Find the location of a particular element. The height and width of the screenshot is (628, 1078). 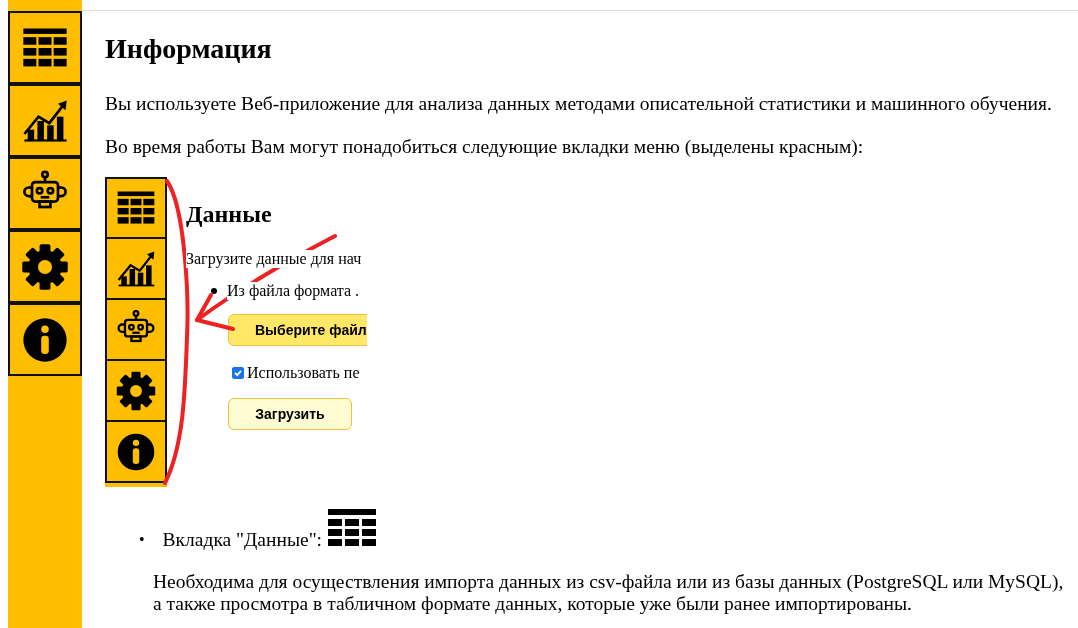

tab-description: Необходима для осуществления импорта данных из csv-файла или из базы данных (PostgreSQL или MySQL), а также просмотра в табличном формате данных, которые уже были ранее импортированы. is located at coordinates (609, 593).